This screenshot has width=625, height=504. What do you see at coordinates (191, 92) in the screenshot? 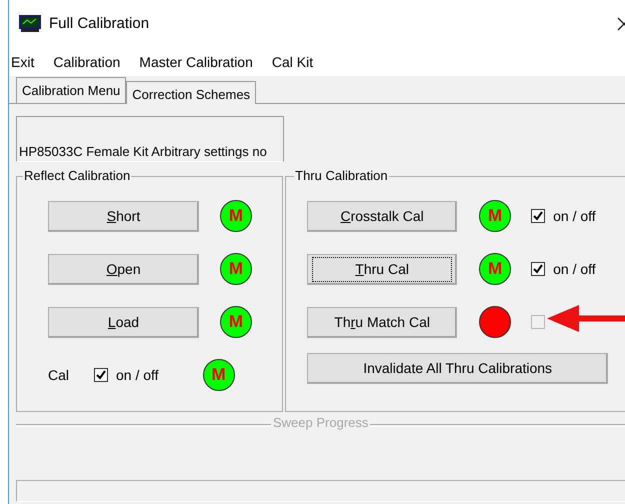
I see `tab: Correction Schemes` at bounding box center [191, 92].